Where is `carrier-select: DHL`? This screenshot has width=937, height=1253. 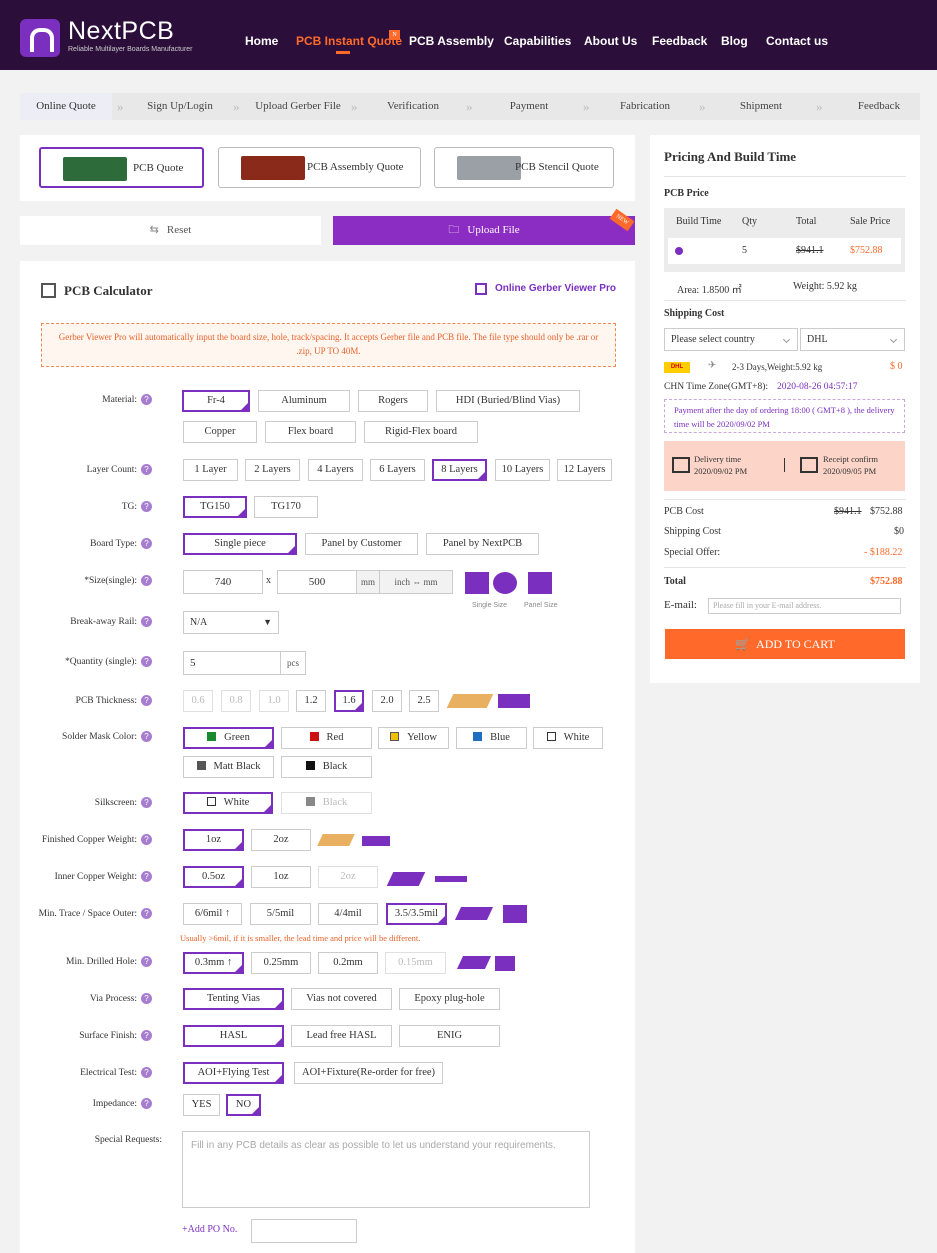 carrier-select: DHL is located at coordinates (852, 339).